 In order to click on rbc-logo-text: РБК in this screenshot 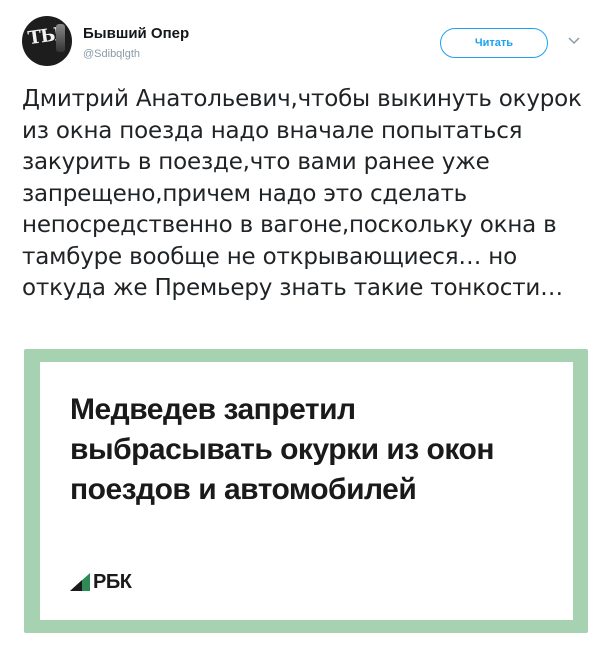, I will do `click(112, 581)`.